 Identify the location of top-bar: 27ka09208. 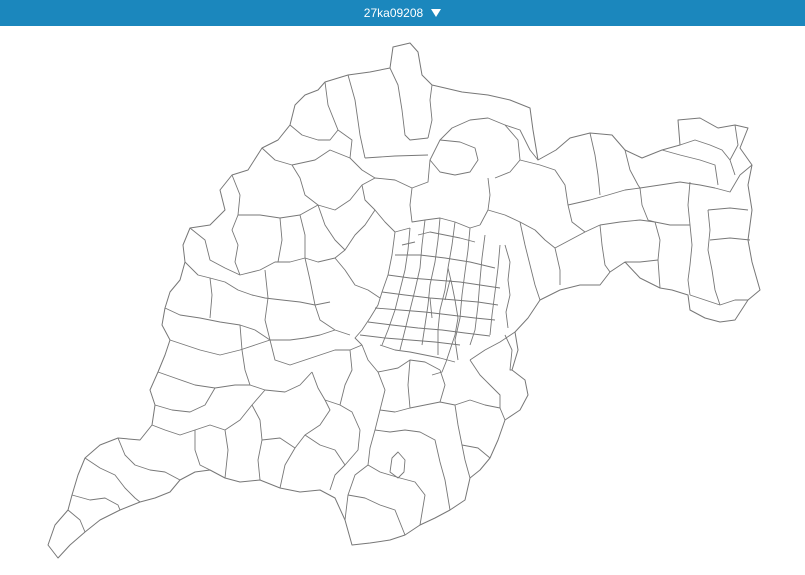
(402, 13).